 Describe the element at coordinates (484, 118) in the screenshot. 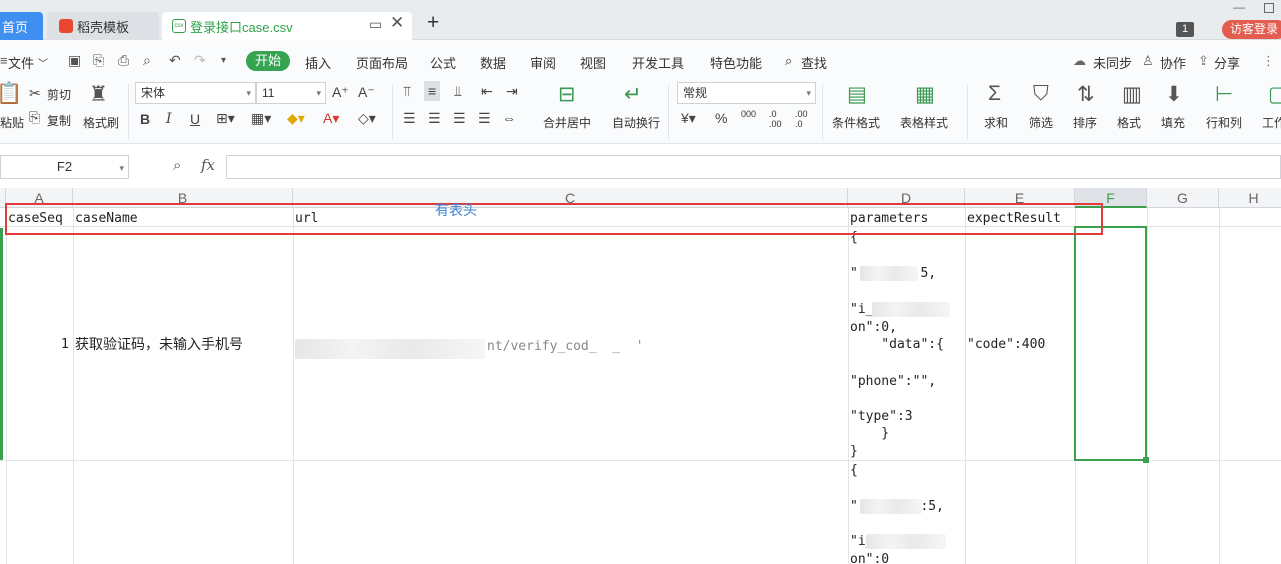

I see `justify-icon: ☰` at that location.